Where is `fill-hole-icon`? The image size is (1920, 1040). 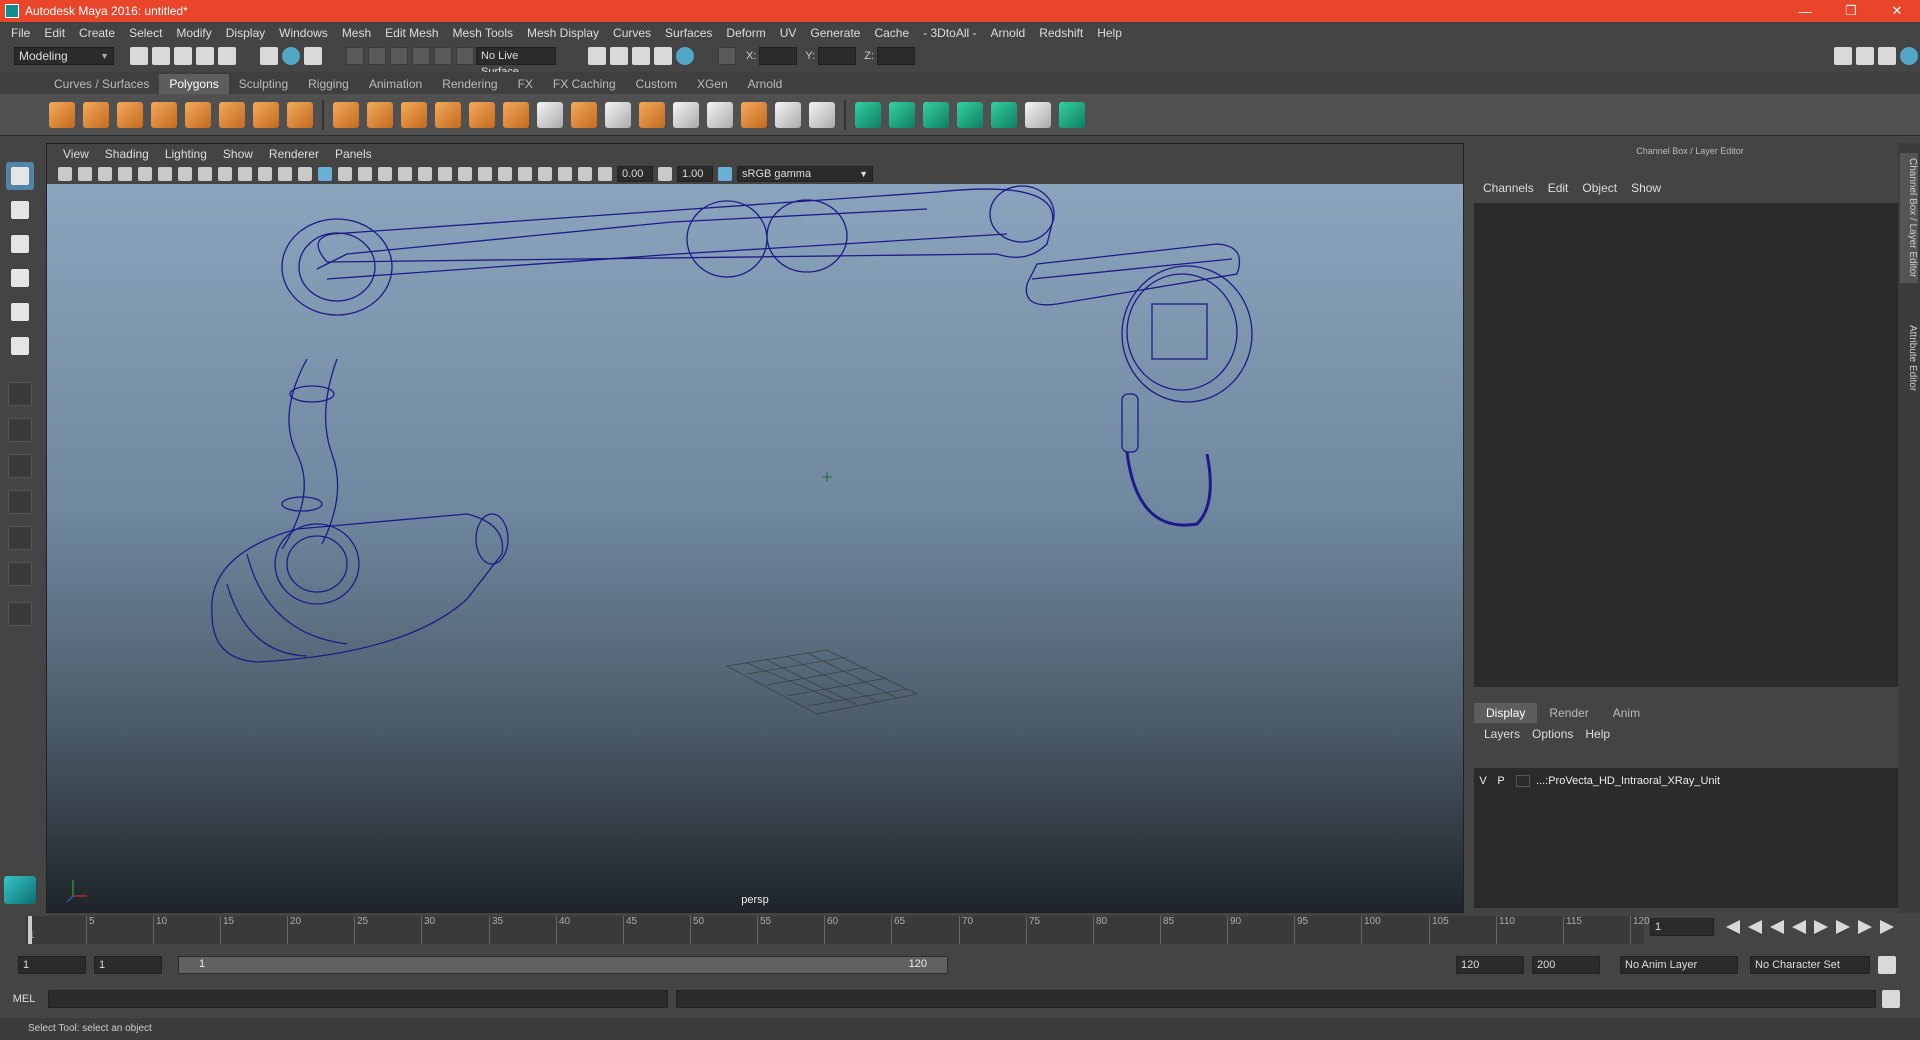 fill-hole-icon is located at coordinates (754, 114).